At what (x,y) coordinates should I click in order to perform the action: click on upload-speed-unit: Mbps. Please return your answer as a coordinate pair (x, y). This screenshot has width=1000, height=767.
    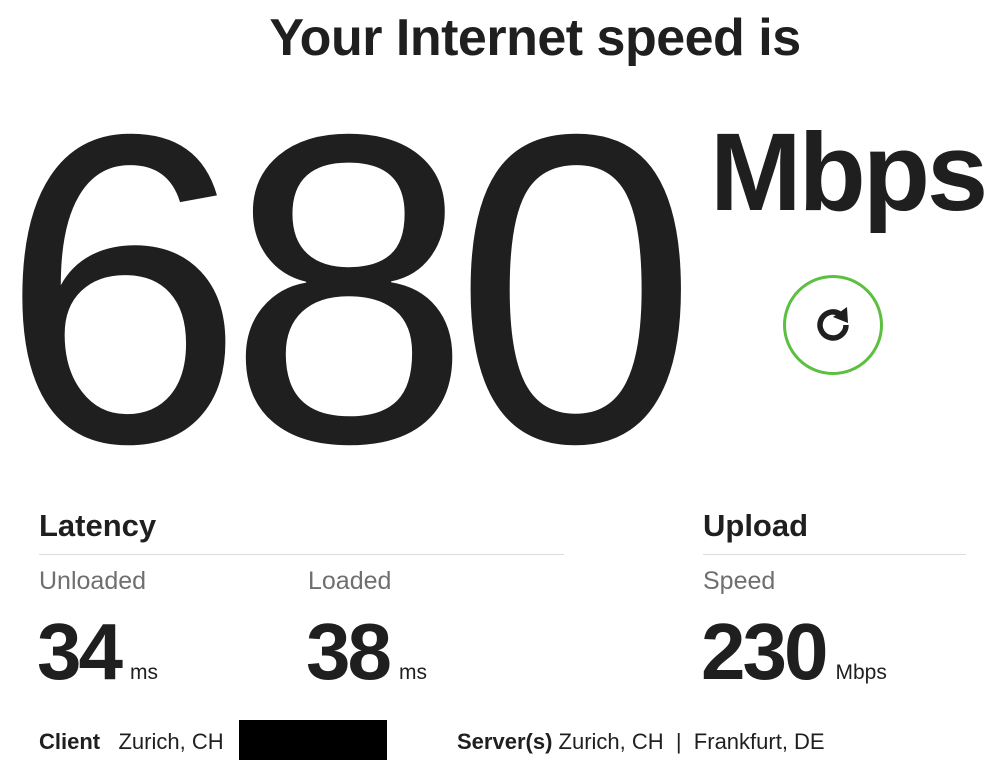
    Looking at the image, I should click on (861, 672).